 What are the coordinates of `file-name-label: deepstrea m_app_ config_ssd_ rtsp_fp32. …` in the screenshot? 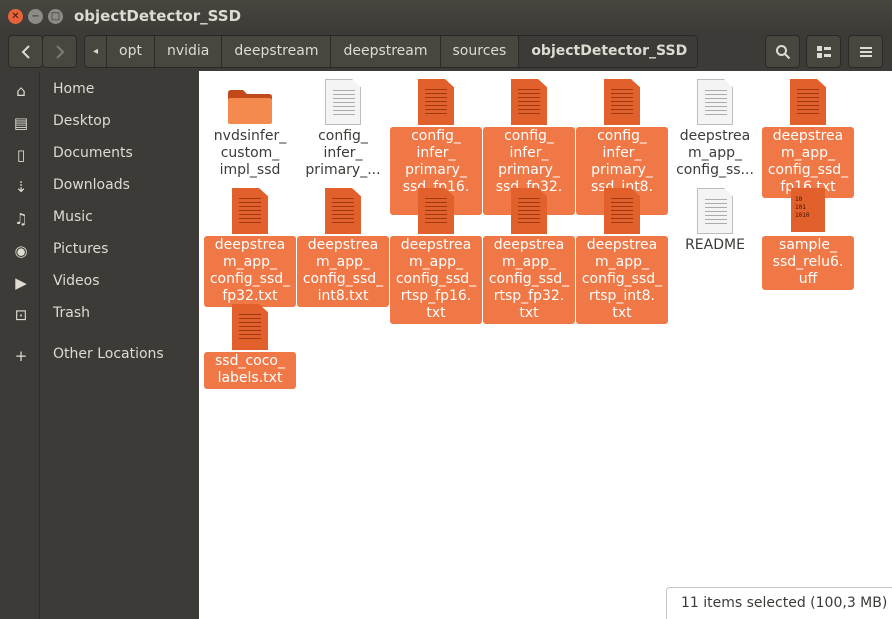 It's located at (529, 280).